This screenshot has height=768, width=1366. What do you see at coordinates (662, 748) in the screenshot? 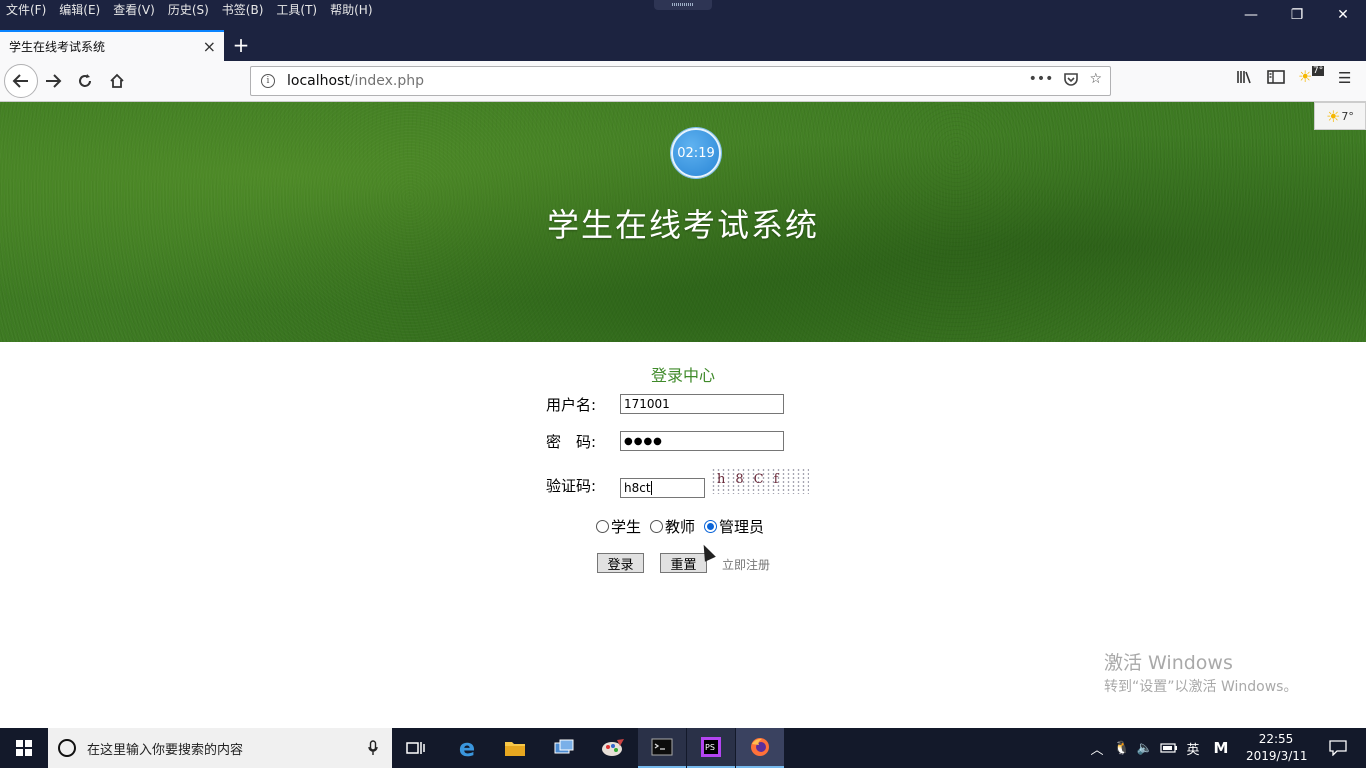
I see `terminal-app-icon` at bounding box center [662, 748].